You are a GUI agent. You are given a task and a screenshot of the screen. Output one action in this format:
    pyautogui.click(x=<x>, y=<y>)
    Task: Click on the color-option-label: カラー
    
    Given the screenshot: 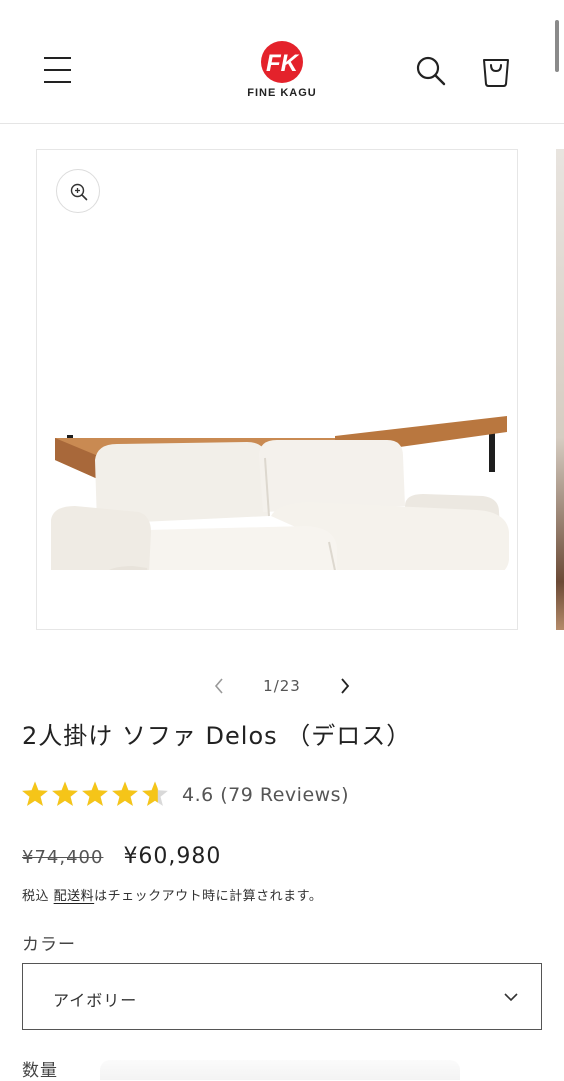 What is the action you would take?
    pyautogui.click(x=49, y=945)
    